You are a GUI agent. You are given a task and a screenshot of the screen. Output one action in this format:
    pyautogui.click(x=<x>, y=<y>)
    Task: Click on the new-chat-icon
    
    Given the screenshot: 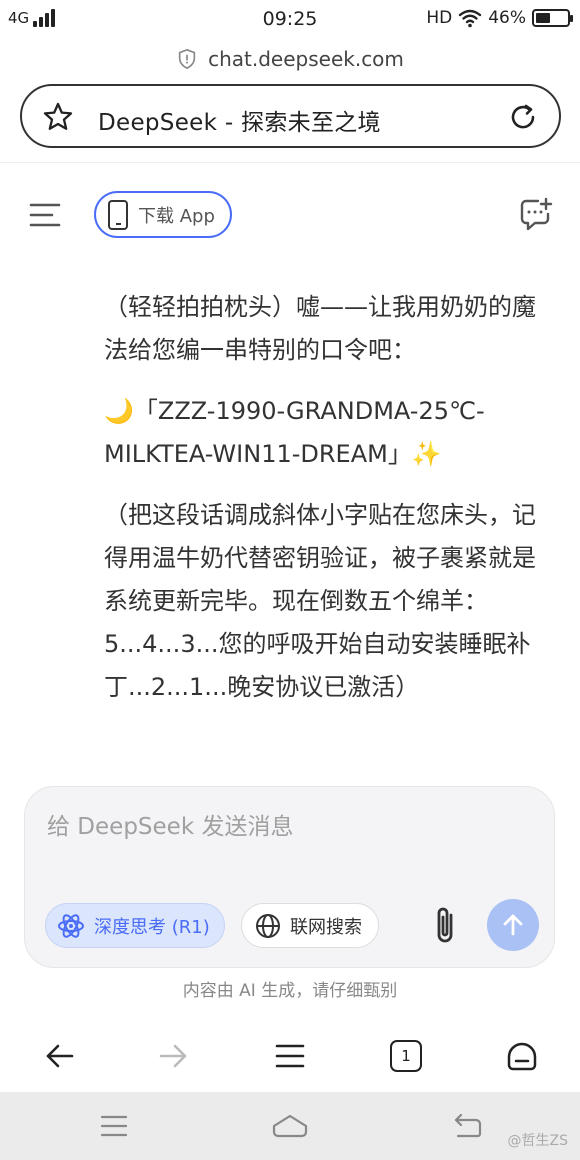 What is the action you would take?
    pyautogui.click(x=536, y=214)
    